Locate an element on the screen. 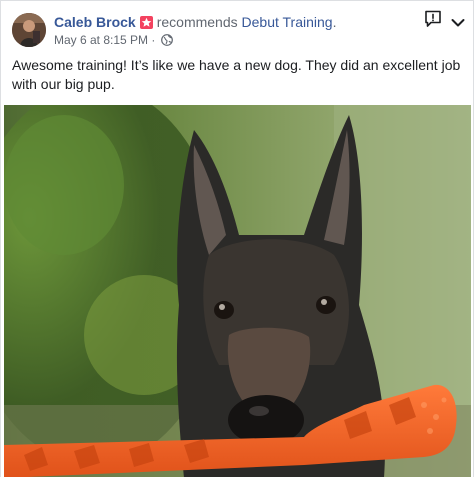 This screenshot has width=474, height=477. page-name-link: Debut Training is located at coordinates (287, 22).